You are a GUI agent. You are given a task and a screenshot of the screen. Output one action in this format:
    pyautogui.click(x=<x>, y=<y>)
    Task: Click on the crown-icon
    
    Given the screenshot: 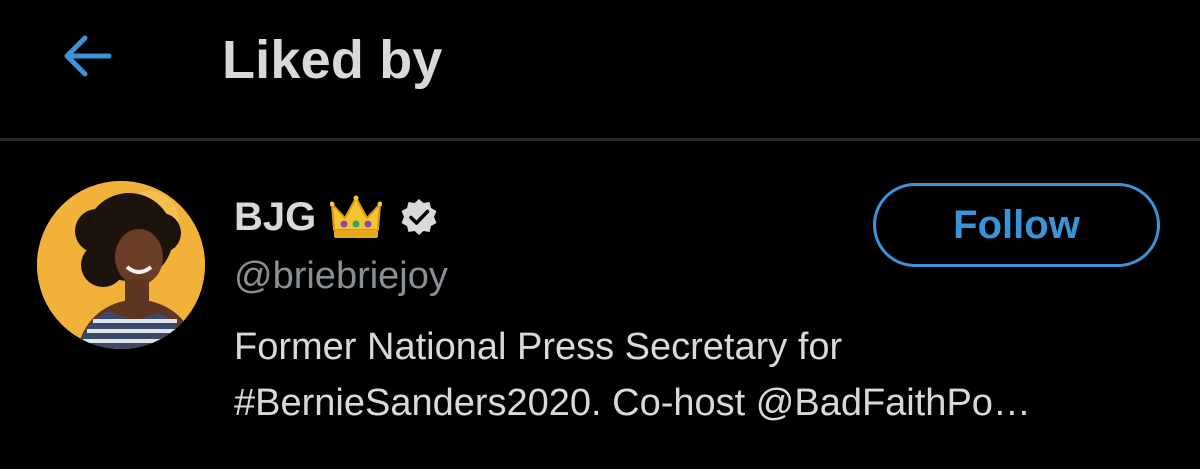 What is the action you would take?
    pyautogui.click(x=356, y=216)
    